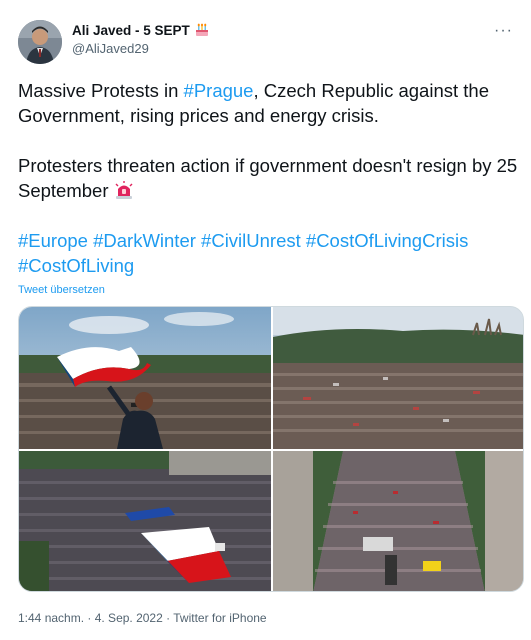 The image size is (531, 640). I want to click on birthday-cake-icon, so click(201, 29).